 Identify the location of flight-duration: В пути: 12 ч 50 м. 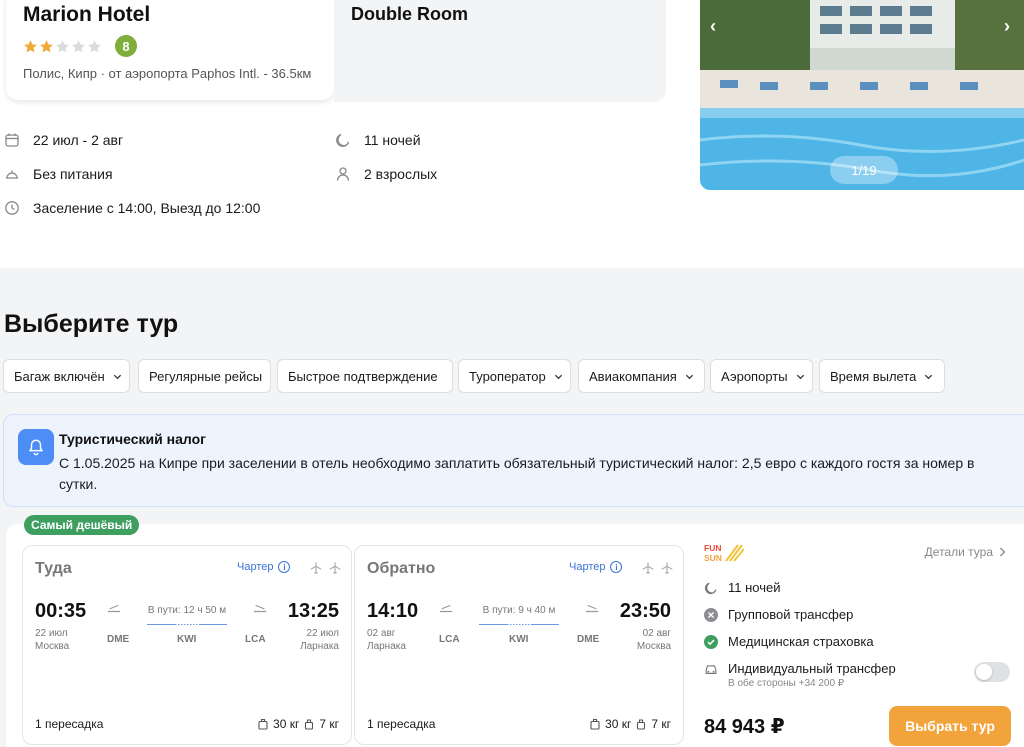
(187, 610).